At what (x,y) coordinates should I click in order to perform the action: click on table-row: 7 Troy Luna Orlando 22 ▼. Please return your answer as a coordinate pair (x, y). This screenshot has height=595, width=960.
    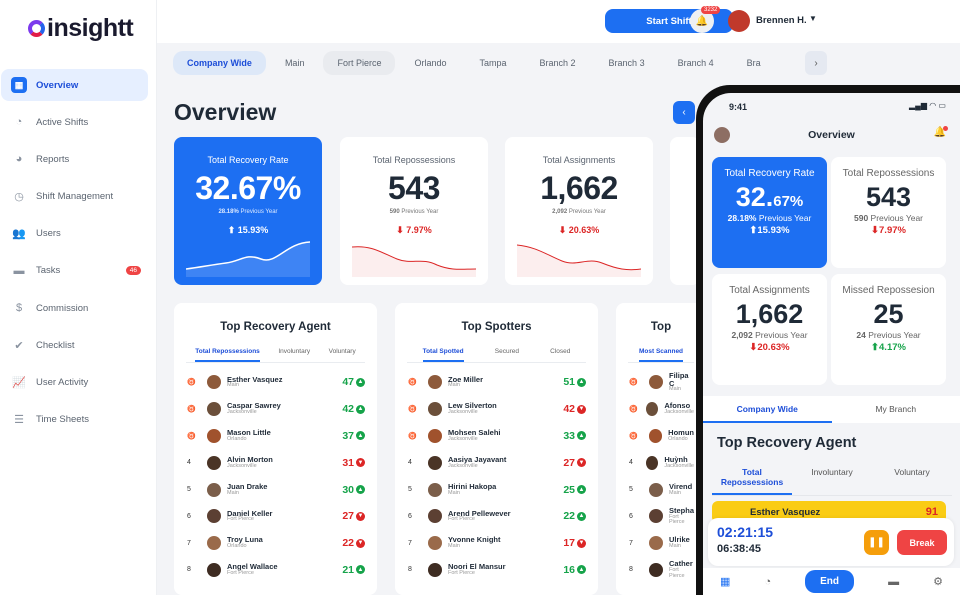
    Looking at the image, I should click on (275, 543).